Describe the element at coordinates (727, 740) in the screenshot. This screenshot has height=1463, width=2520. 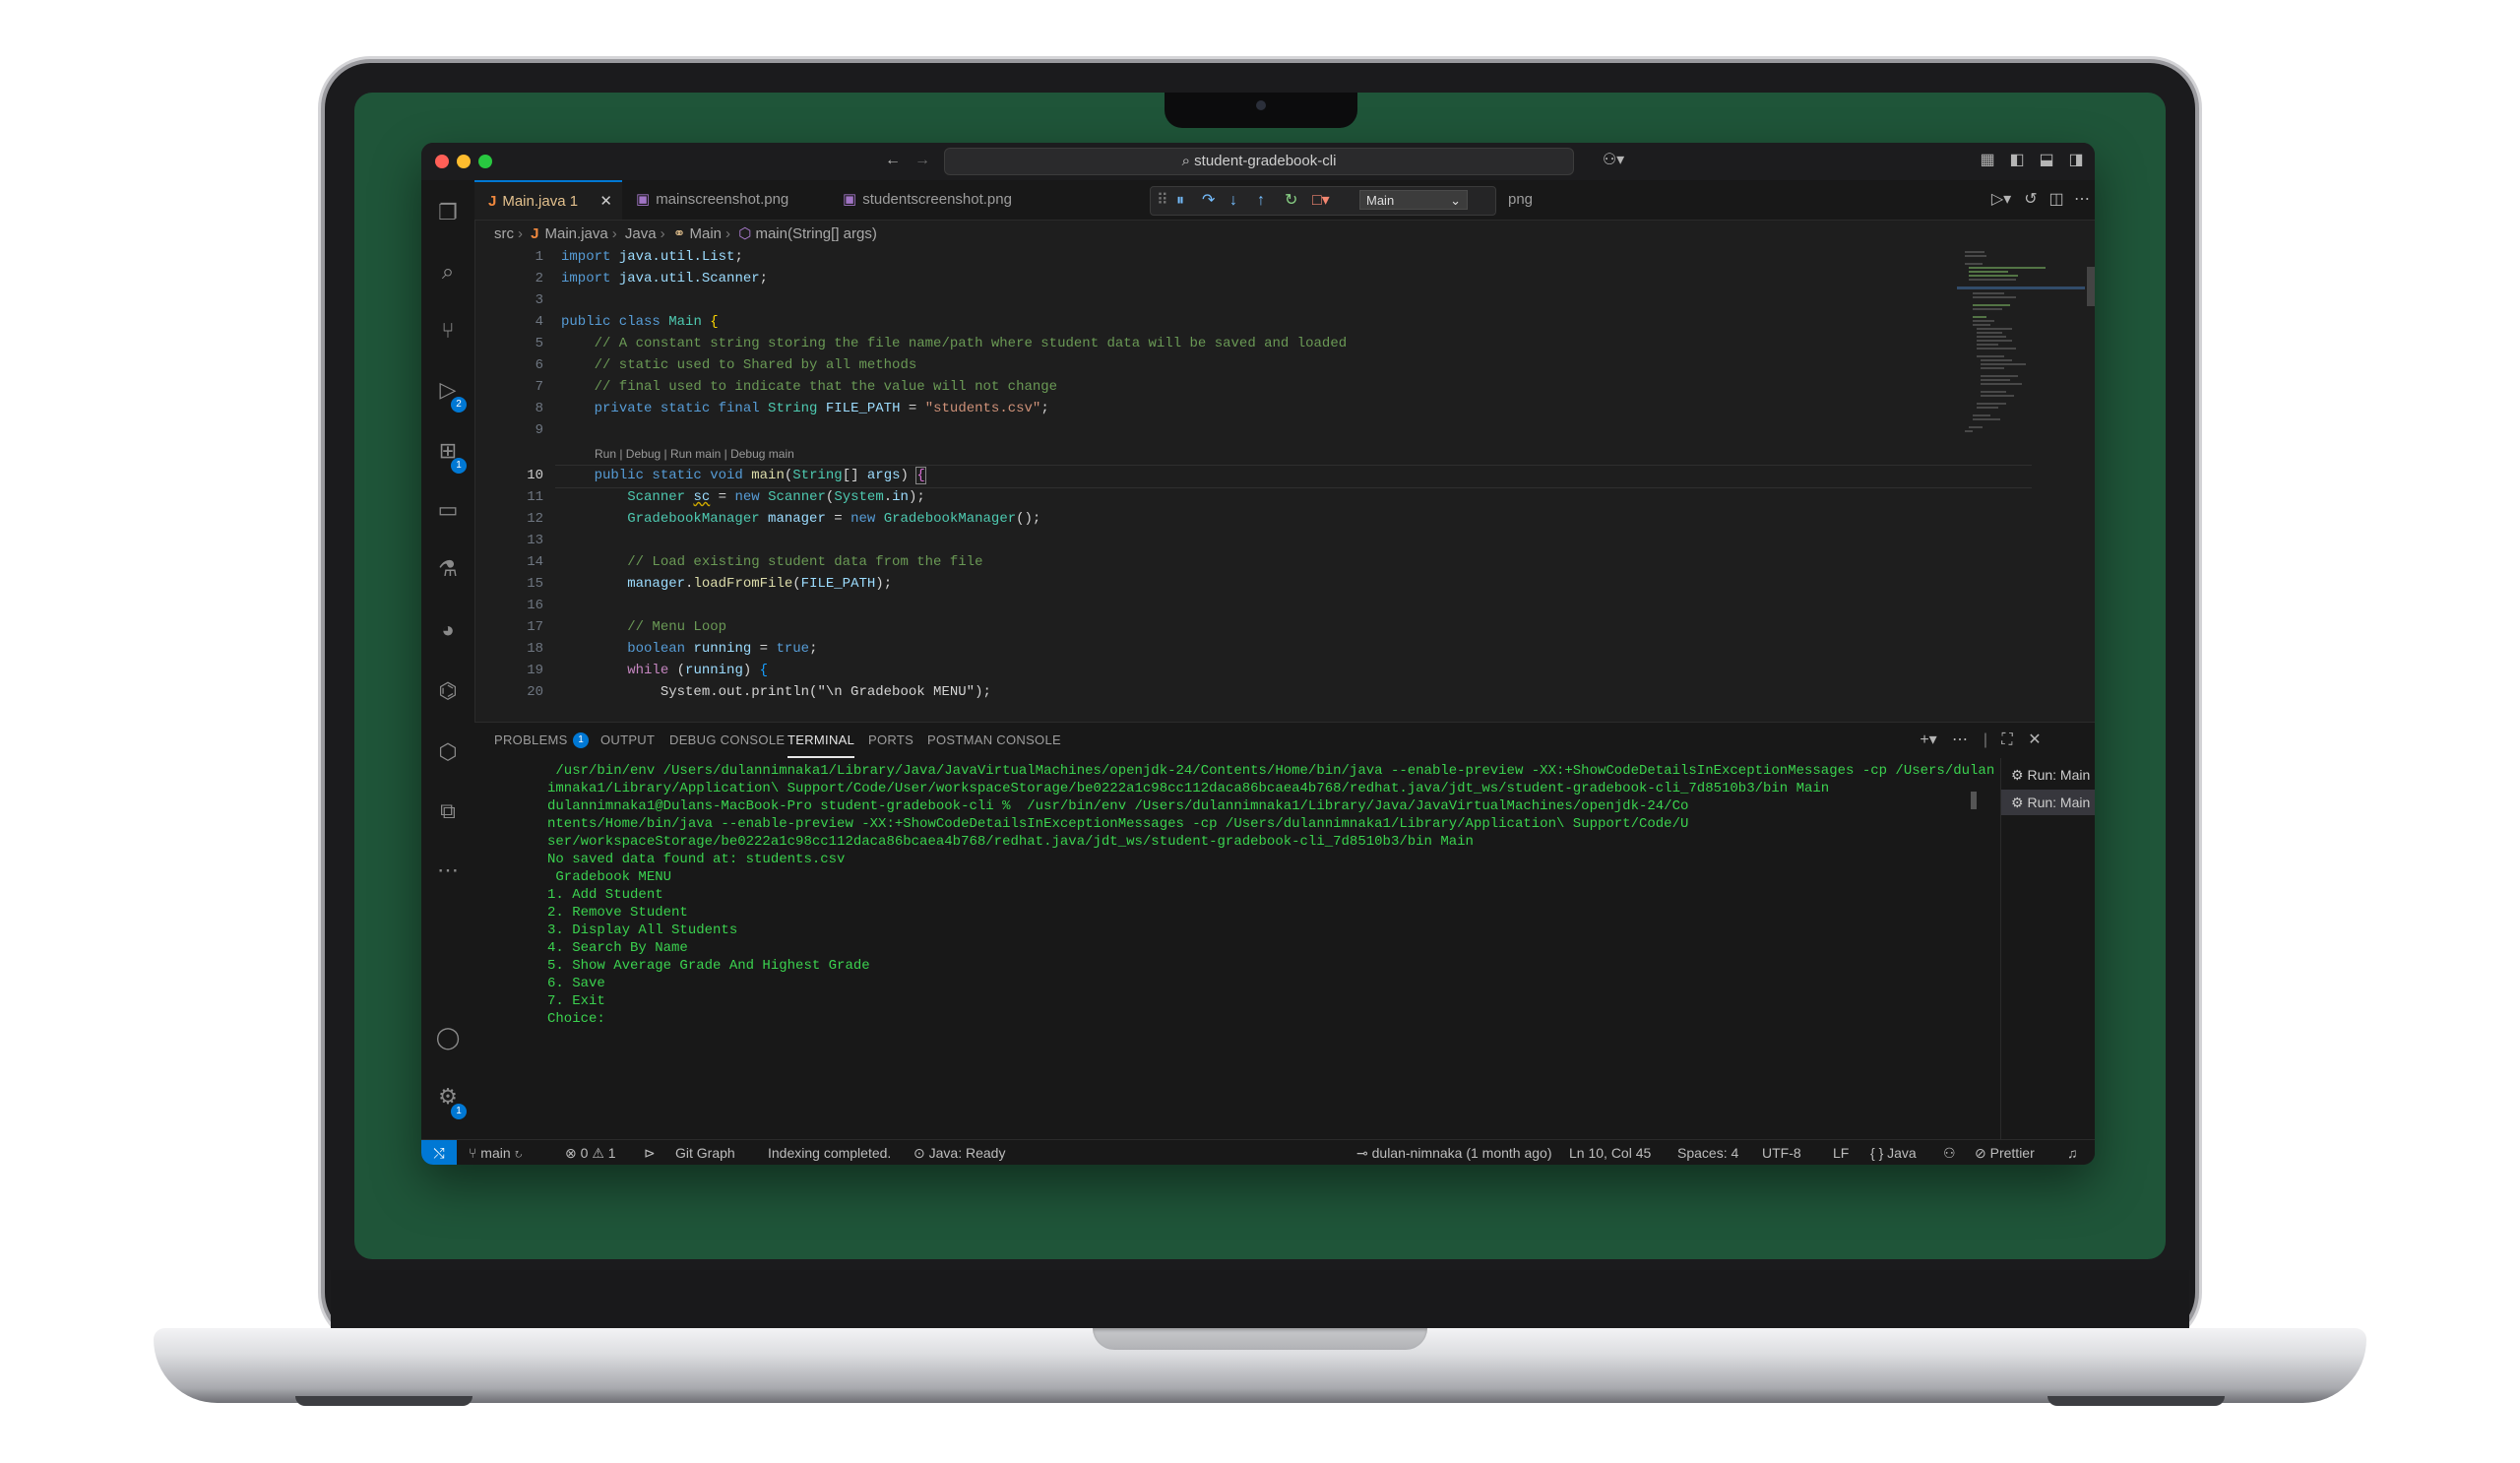
I see `tab-debug-console: DEBUG CONSOLE` at that location.